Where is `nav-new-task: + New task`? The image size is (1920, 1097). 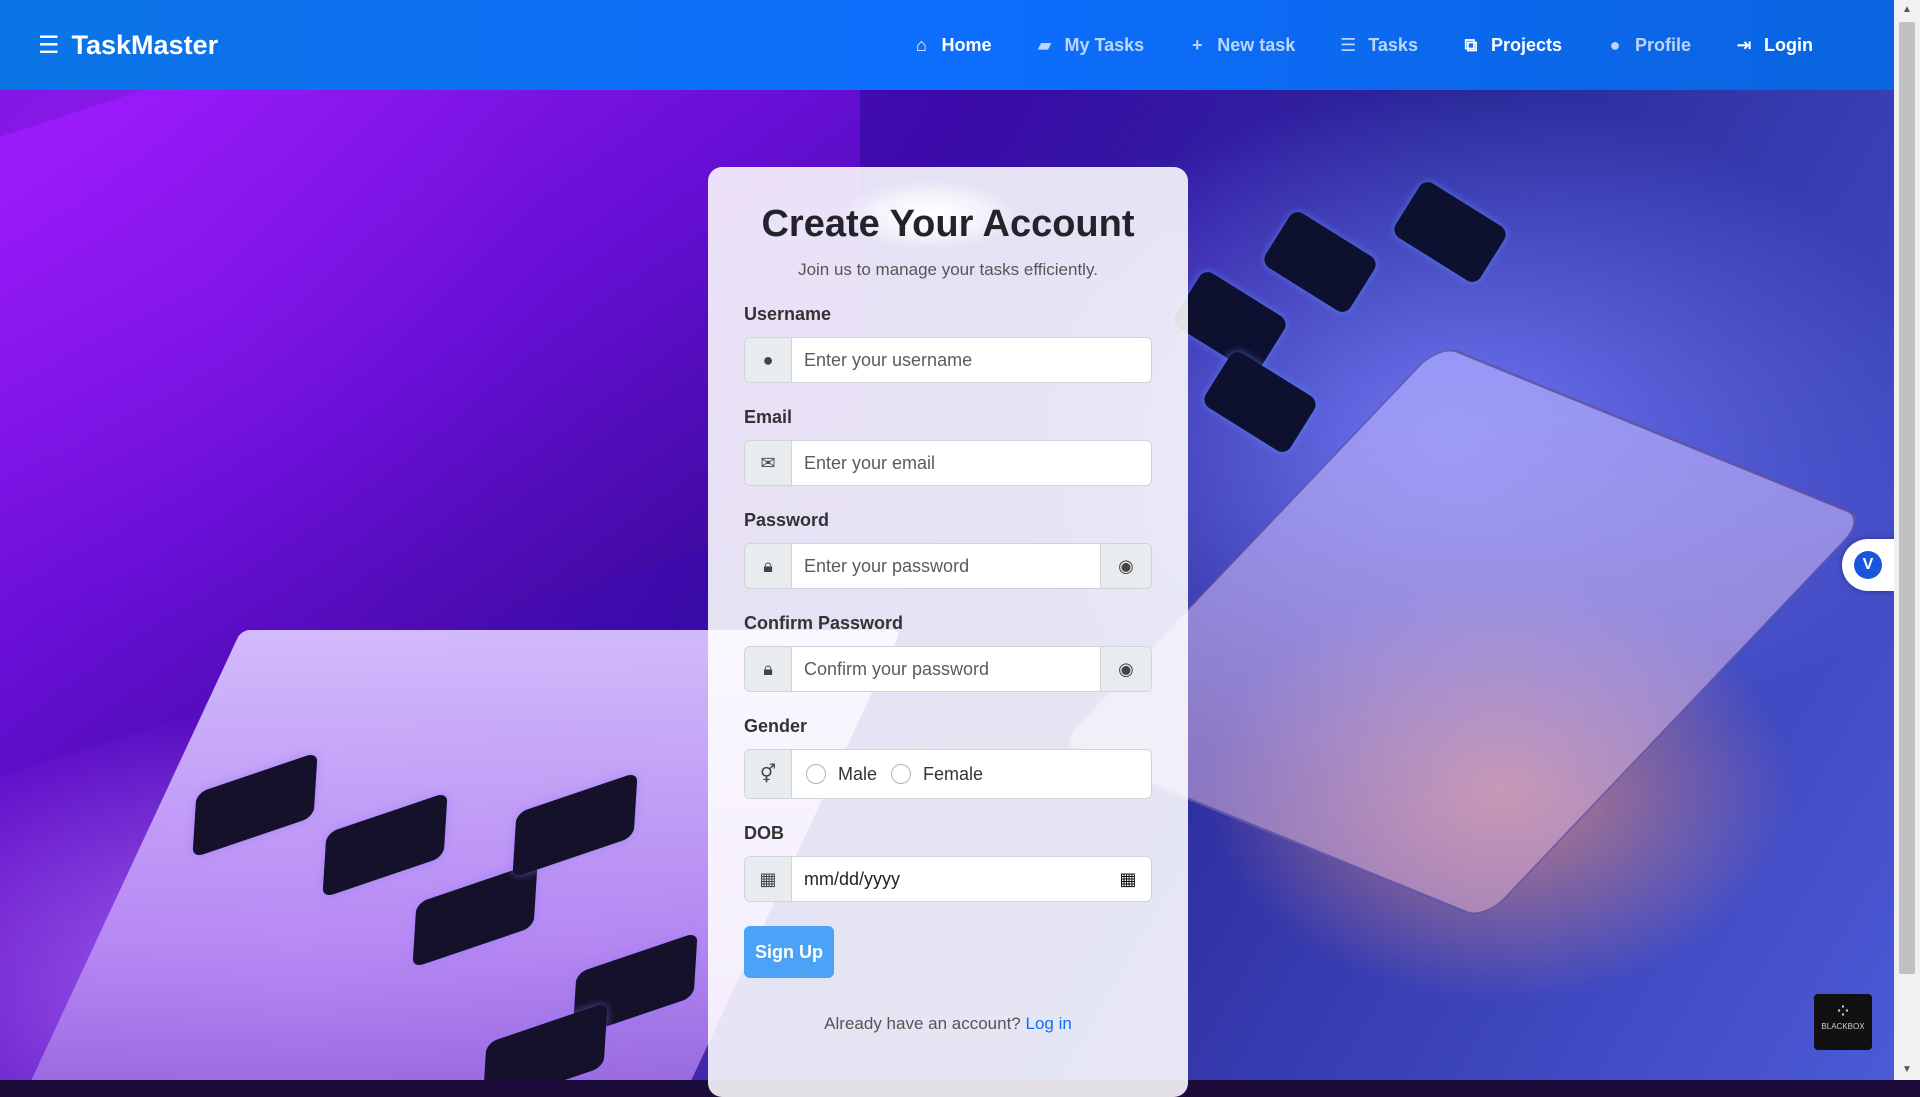
nav-new-task: + New task is located at coordinates (1240, 45).